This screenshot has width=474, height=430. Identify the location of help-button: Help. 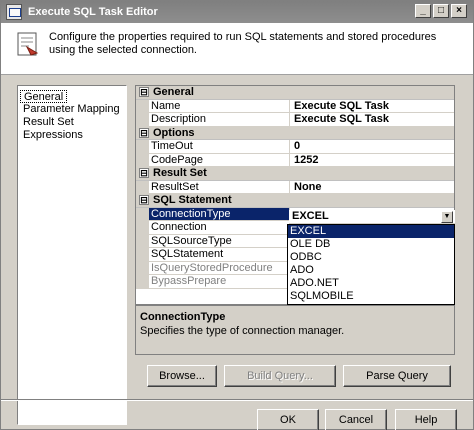
(426, 419).